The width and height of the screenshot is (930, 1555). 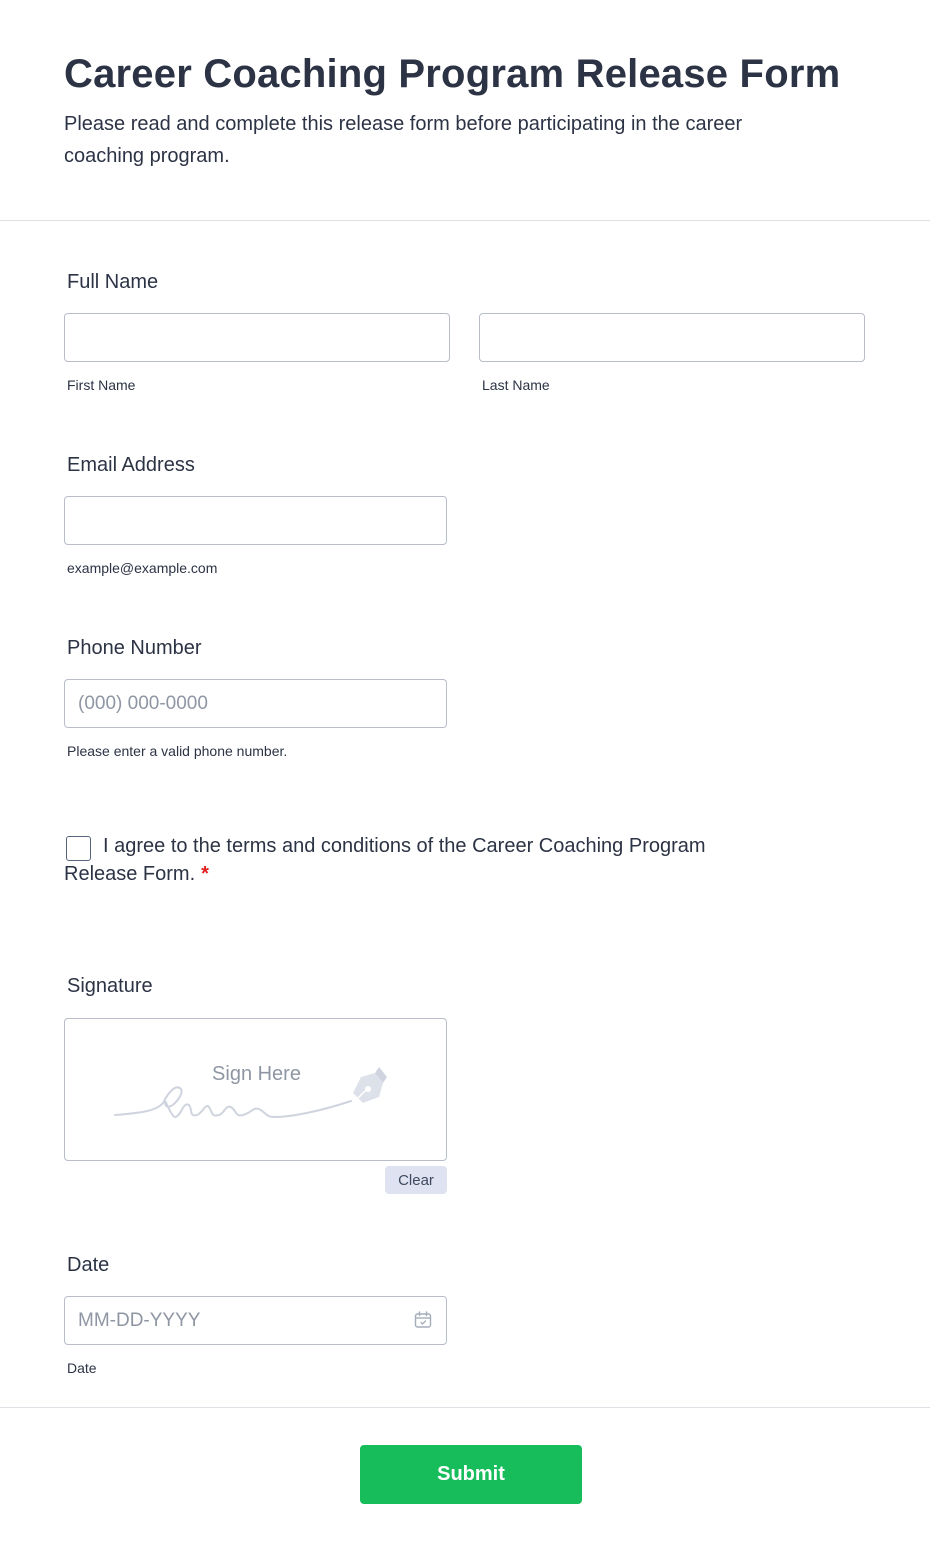 I want to click on clear-signature-button: Clear, so click(x=416, y=1180).